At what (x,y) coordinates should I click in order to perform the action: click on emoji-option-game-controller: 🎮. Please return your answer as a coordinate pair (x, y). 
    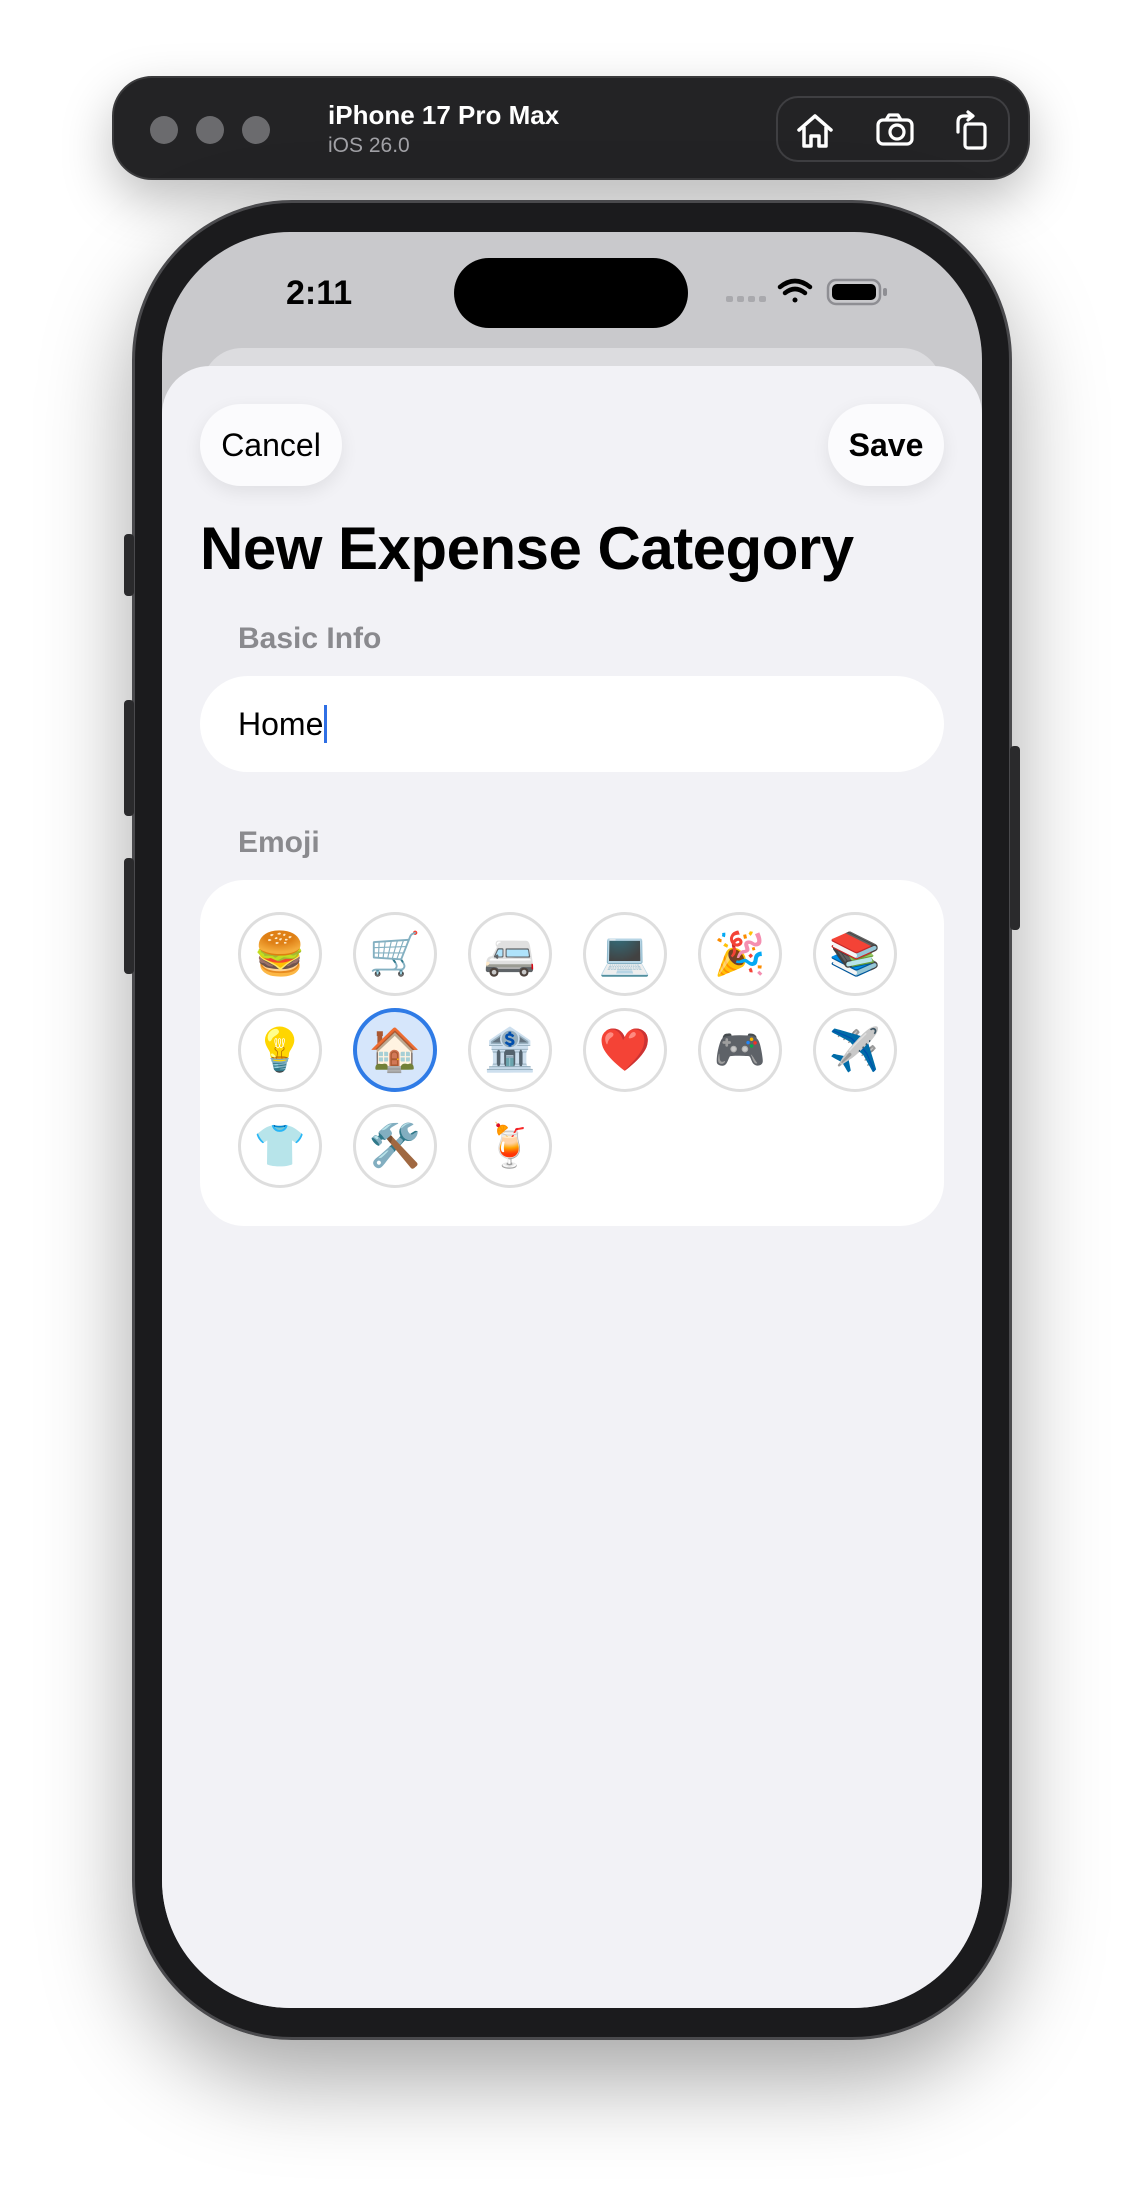
    Looking at the image, I should click on (740, 1050).